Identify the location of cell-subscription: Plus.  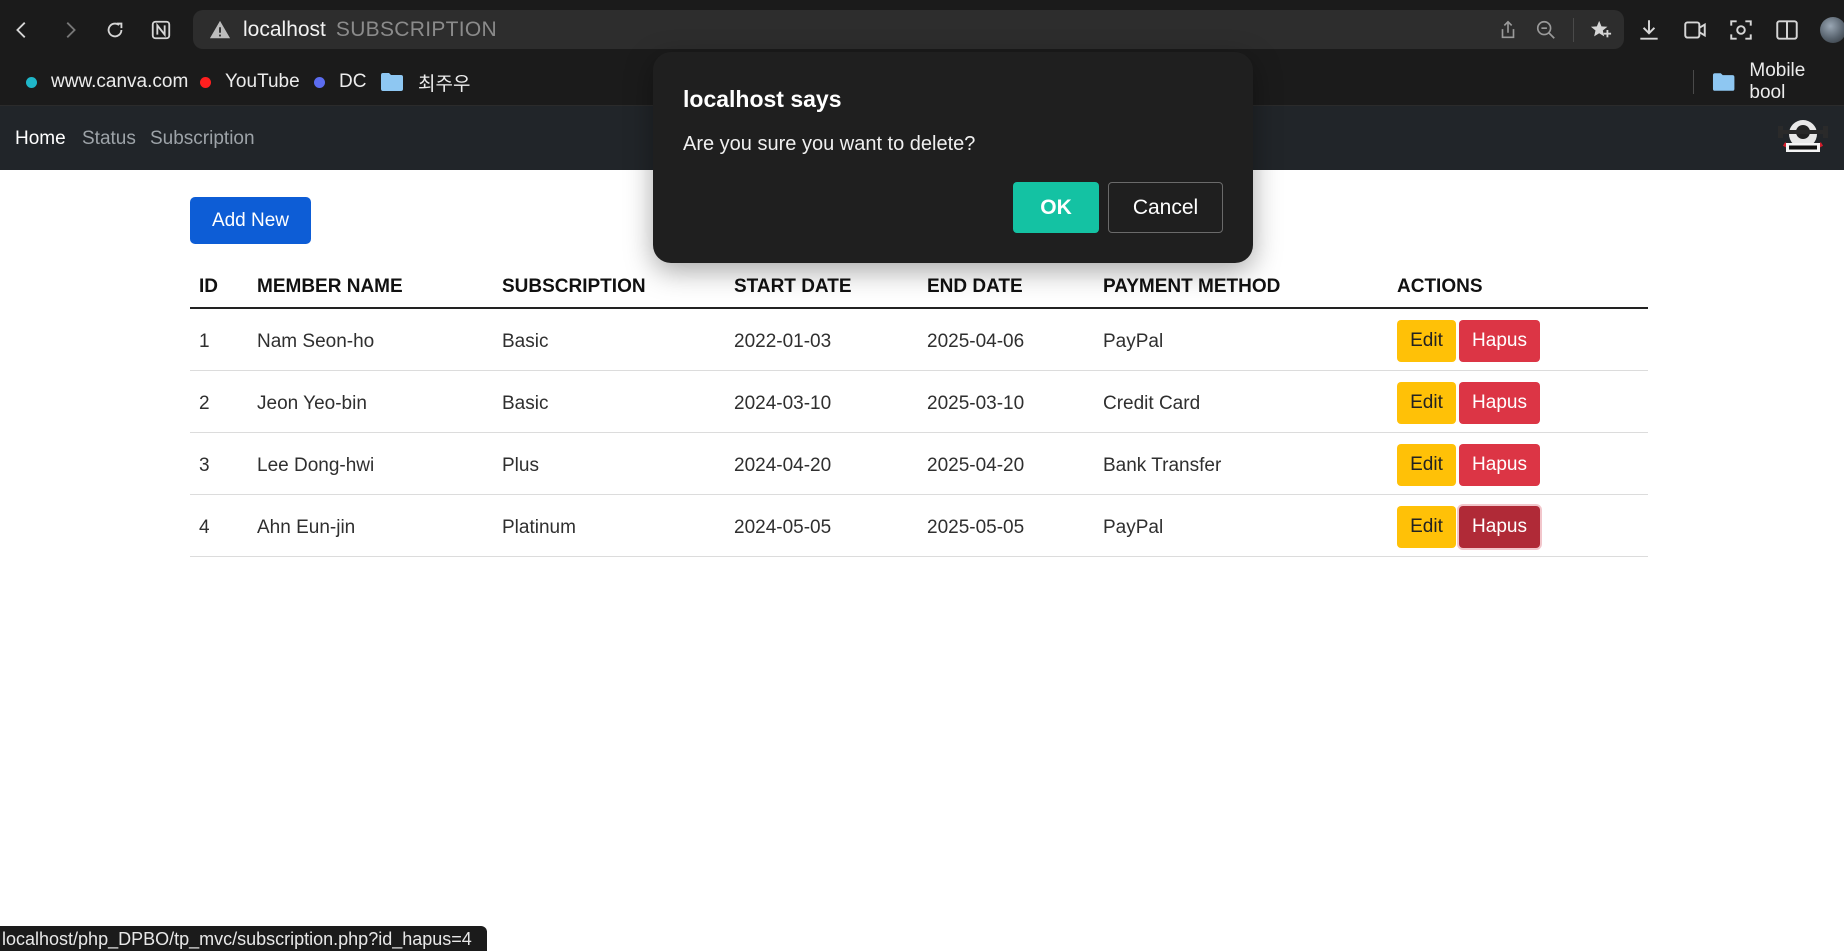
(609, 463).